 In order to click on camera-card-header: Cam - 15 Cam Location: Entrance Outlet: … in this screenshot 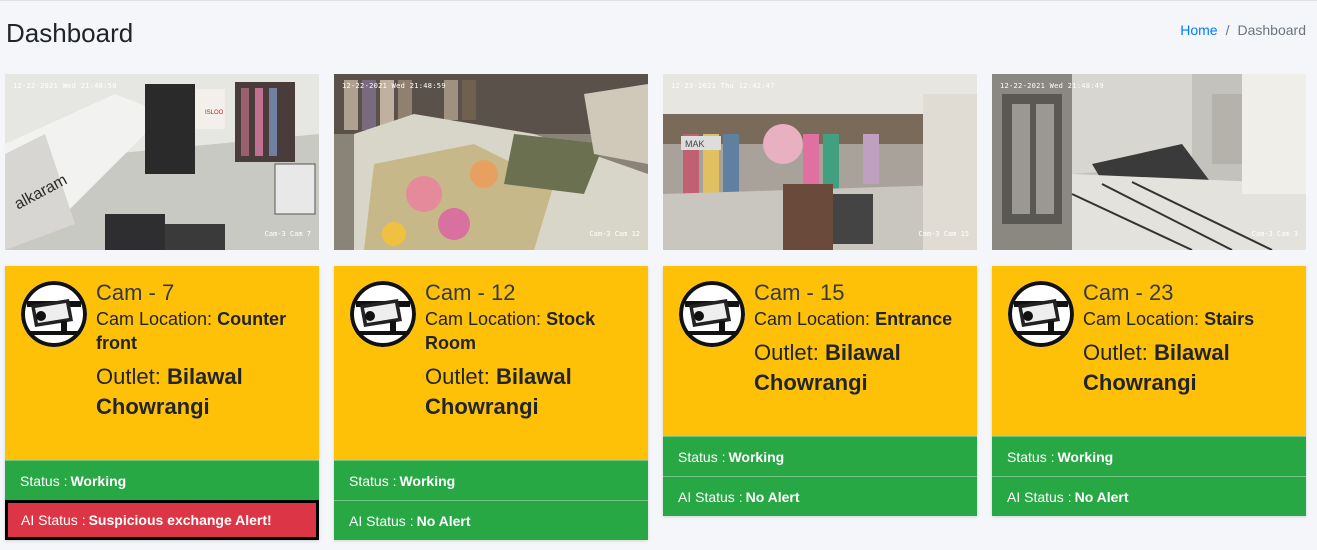, I will do `click(820, 351)`.